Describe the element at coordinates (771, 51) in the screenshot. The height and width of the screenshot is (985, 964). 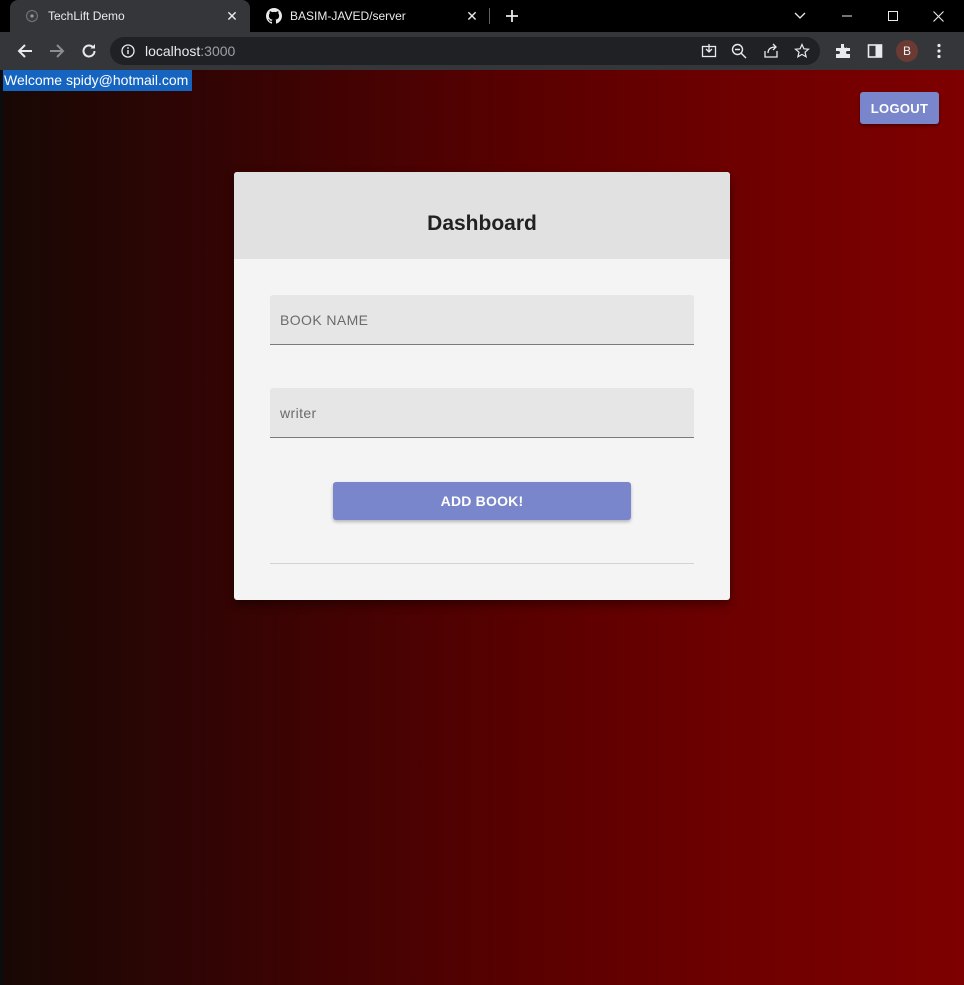
I see `share-icon` at that location.